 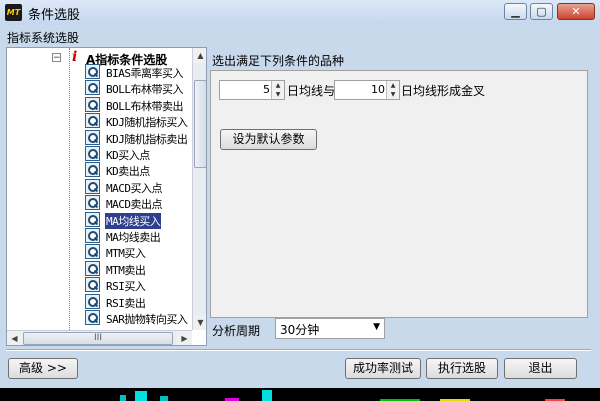 I want to click on tree-item-label: KD买入点, so click(x=128, y=155).